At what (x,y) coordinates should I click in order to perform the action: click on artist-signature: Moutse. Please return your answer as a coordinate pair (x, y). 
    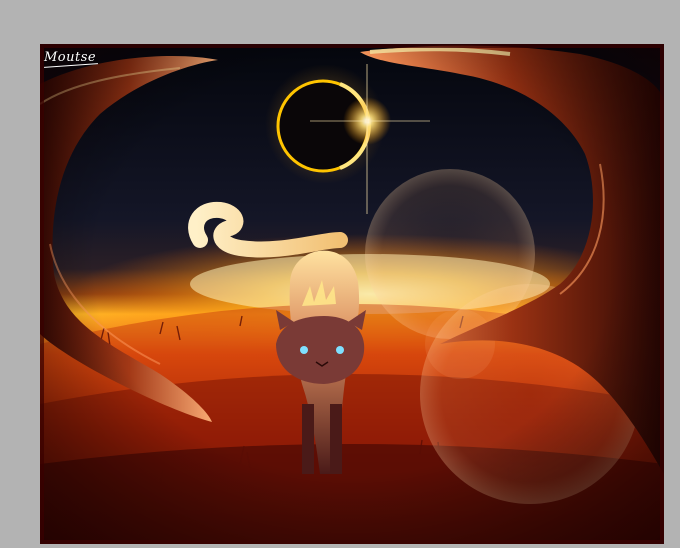
    Looking at the image, I should click on (70, 57).